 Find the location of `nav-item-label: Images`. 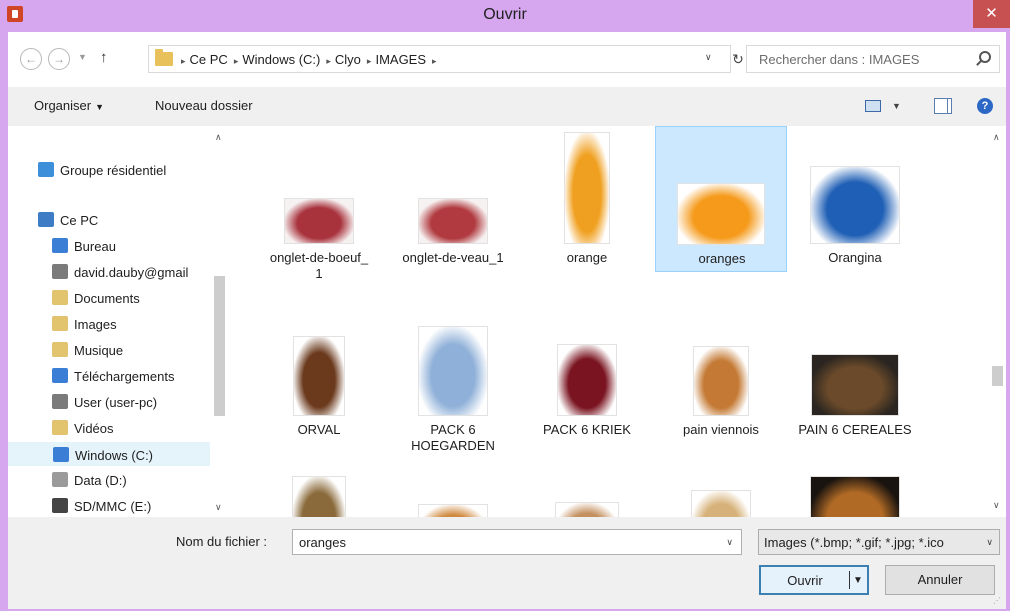

nav-item-label: Images is located at coordinates (95, 324).